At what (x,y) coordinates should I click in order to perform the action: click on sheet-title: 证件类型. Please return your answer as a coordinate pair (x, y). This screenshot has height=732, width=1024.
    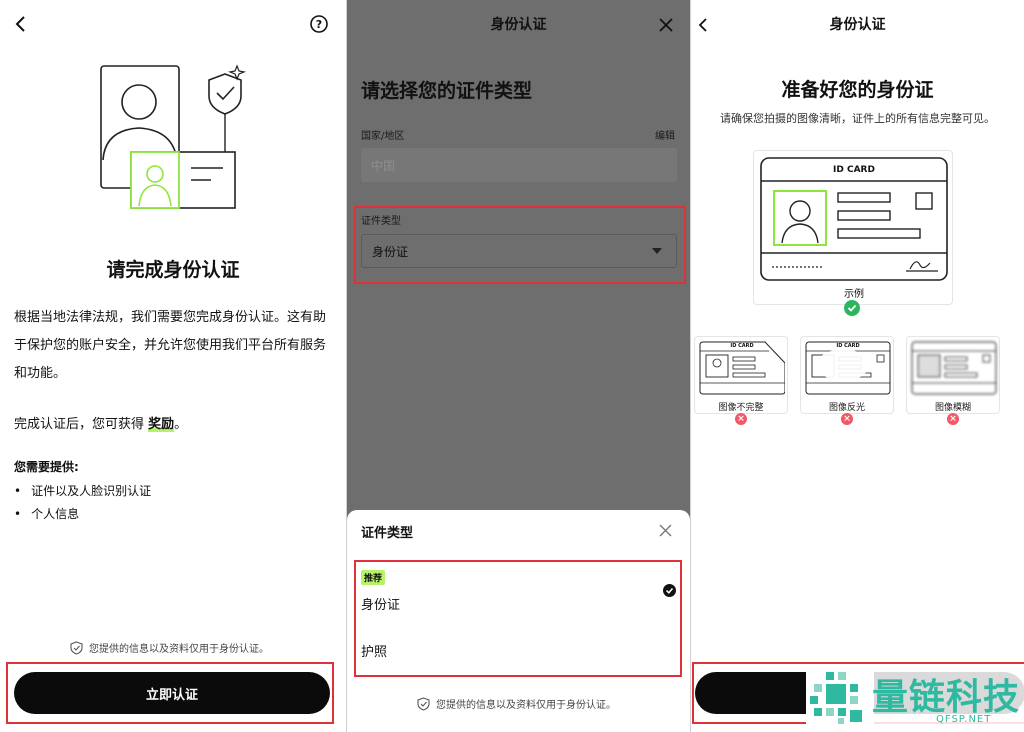
    Looking at the image, I should click on (387, 533).